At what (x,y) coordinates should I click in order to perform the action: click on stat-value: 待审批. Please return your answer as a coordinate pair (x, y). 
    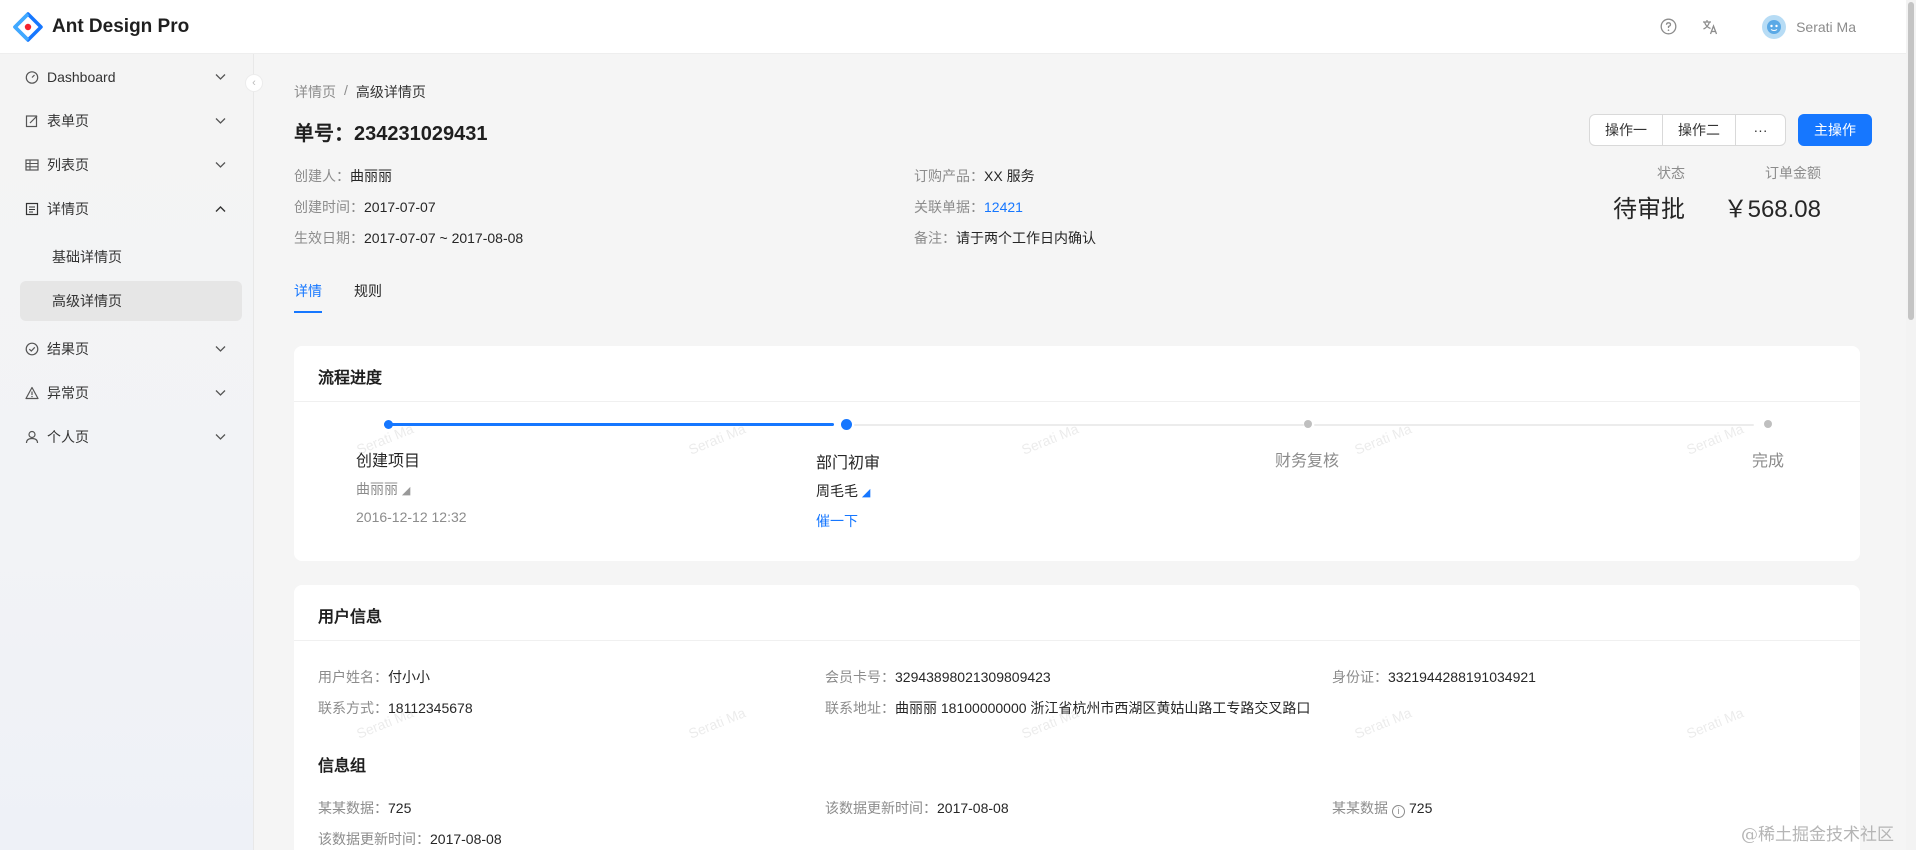
    Looking at the image, I should click on (1649, 209).